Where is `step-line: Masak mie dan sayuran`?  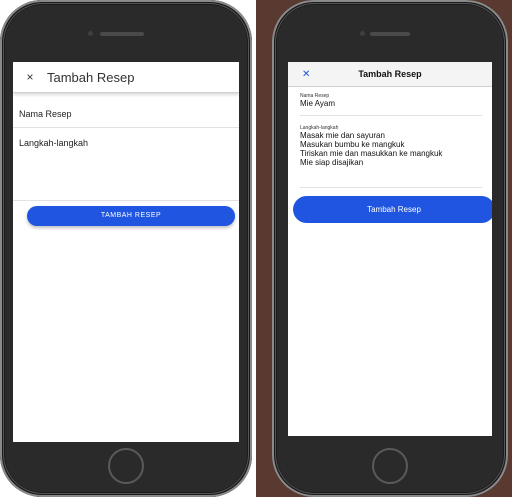
step-line: Masak mie dan sayuran is located at coordinates (342, 135).